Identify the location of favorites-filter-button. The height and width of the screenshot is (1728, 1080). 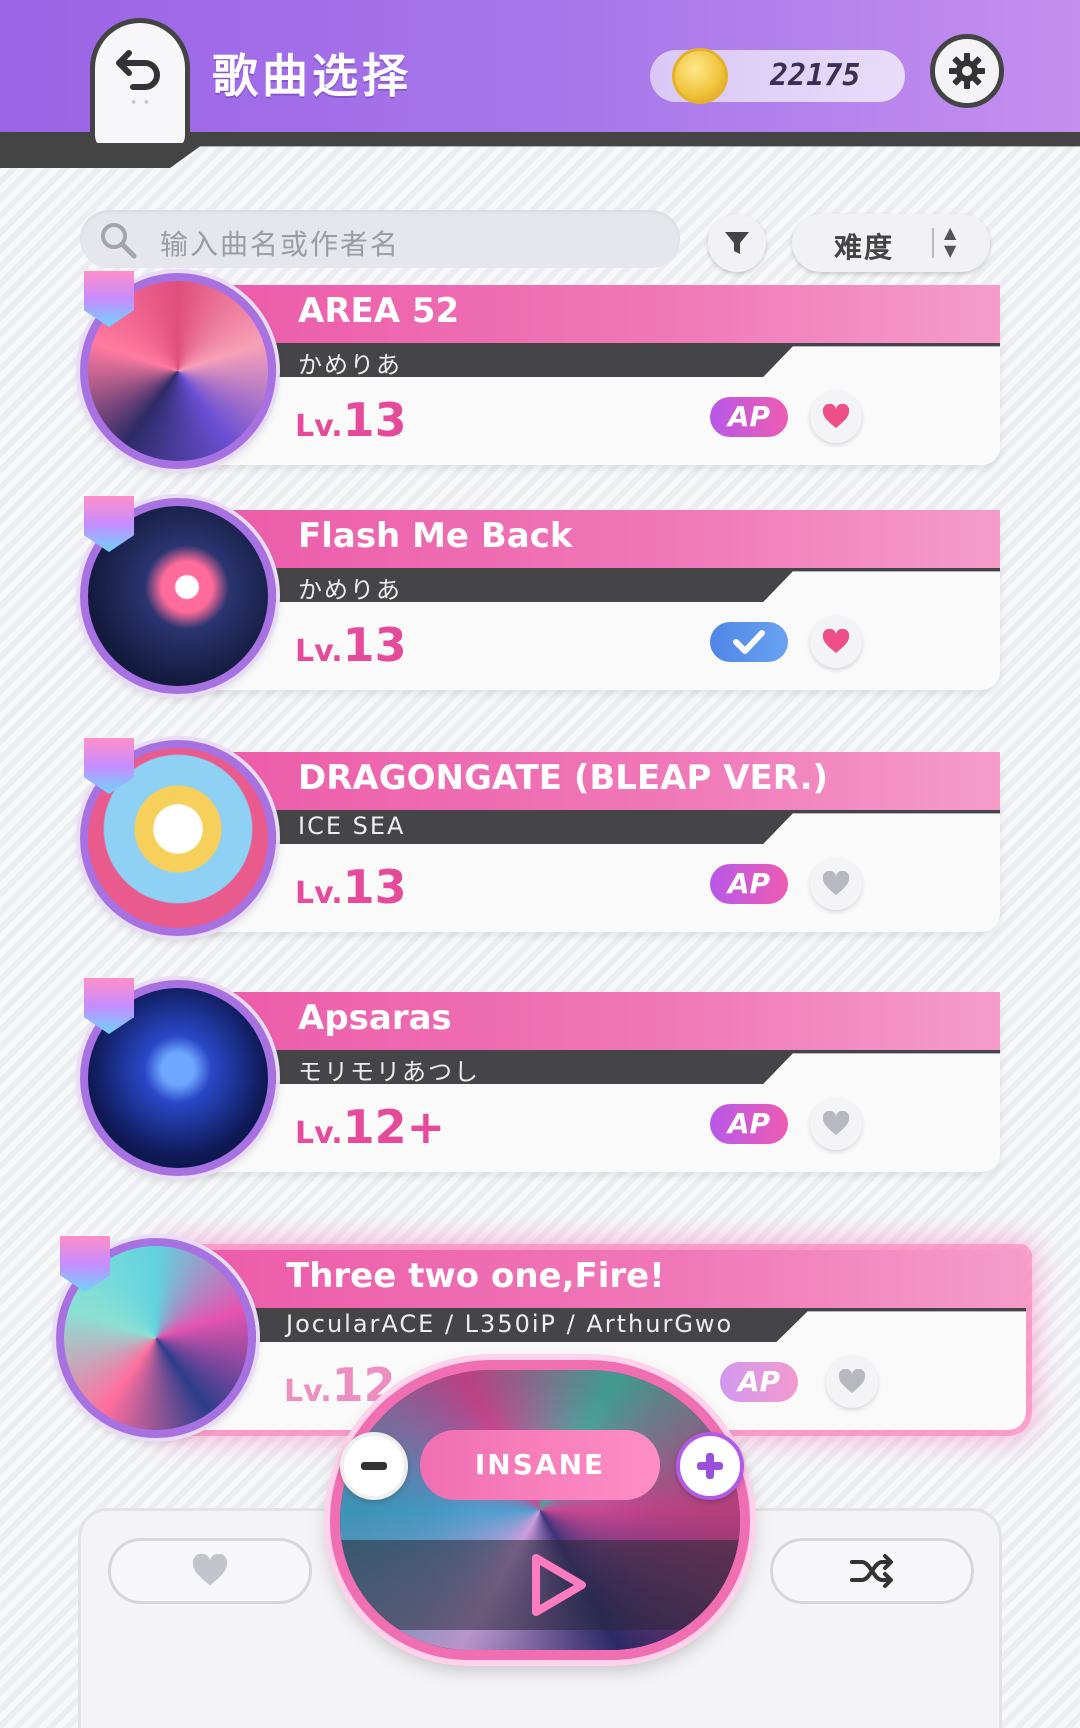
(210, 1571).